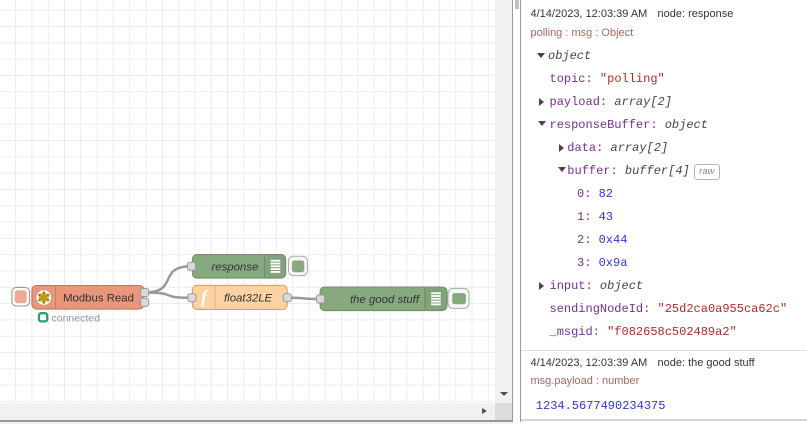  I want to click on svg-text: float32LE, so click(248, 299).